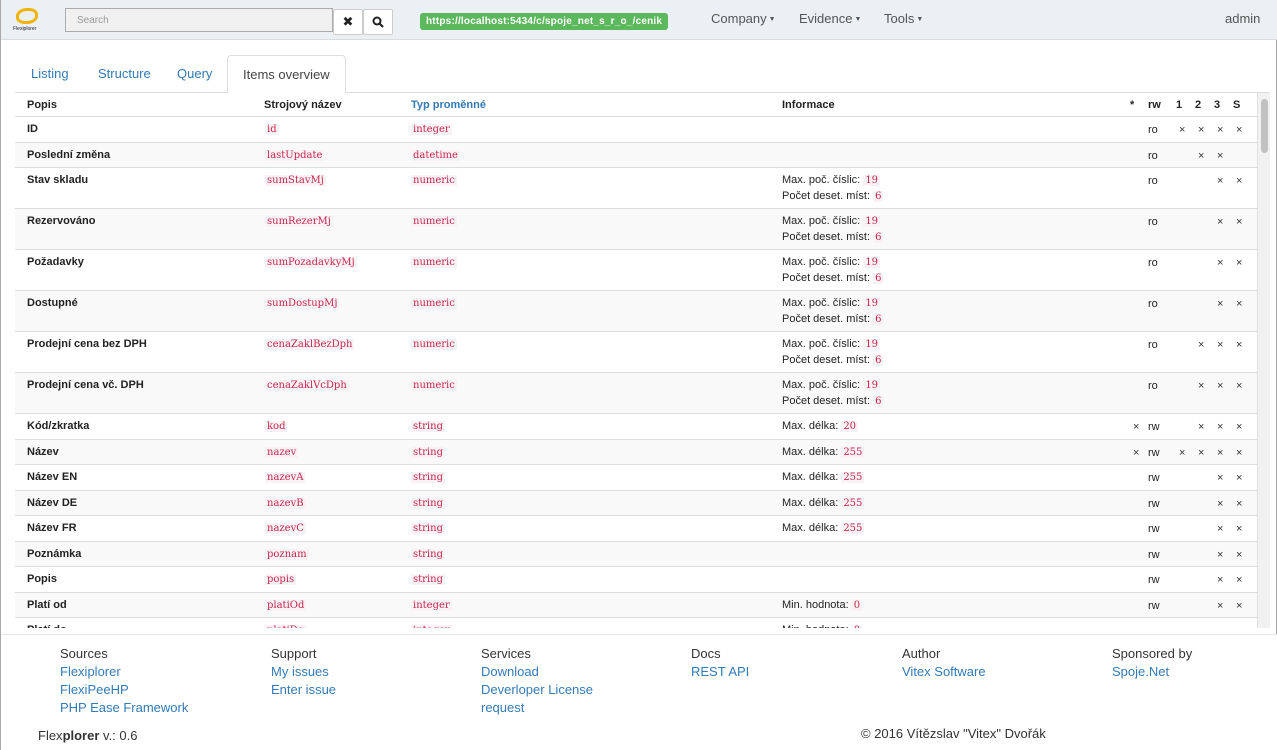  I want to click on menu-evidence: Evidence ▼, so click(830, 18).